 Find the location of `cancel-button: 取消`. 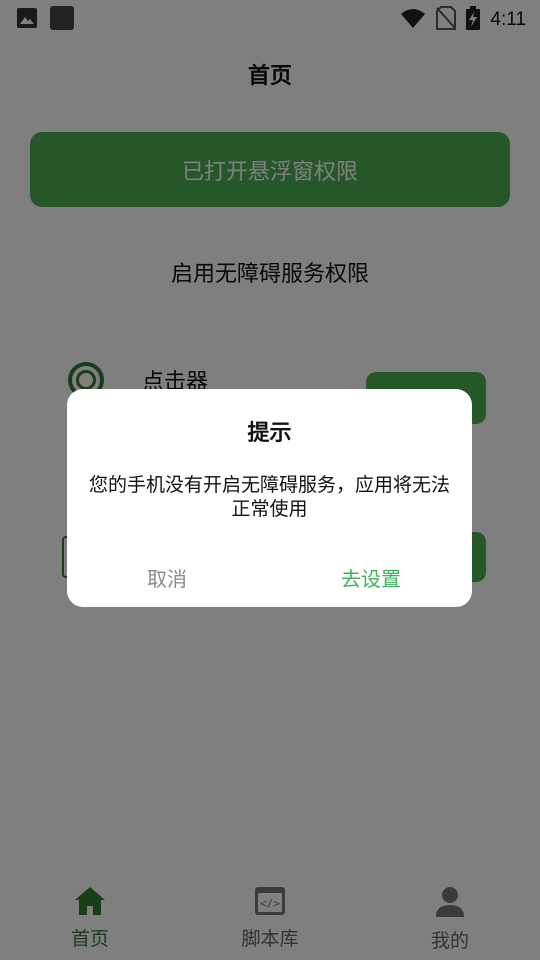

cancel-button: 取消 is located at coordinates (167, 577).